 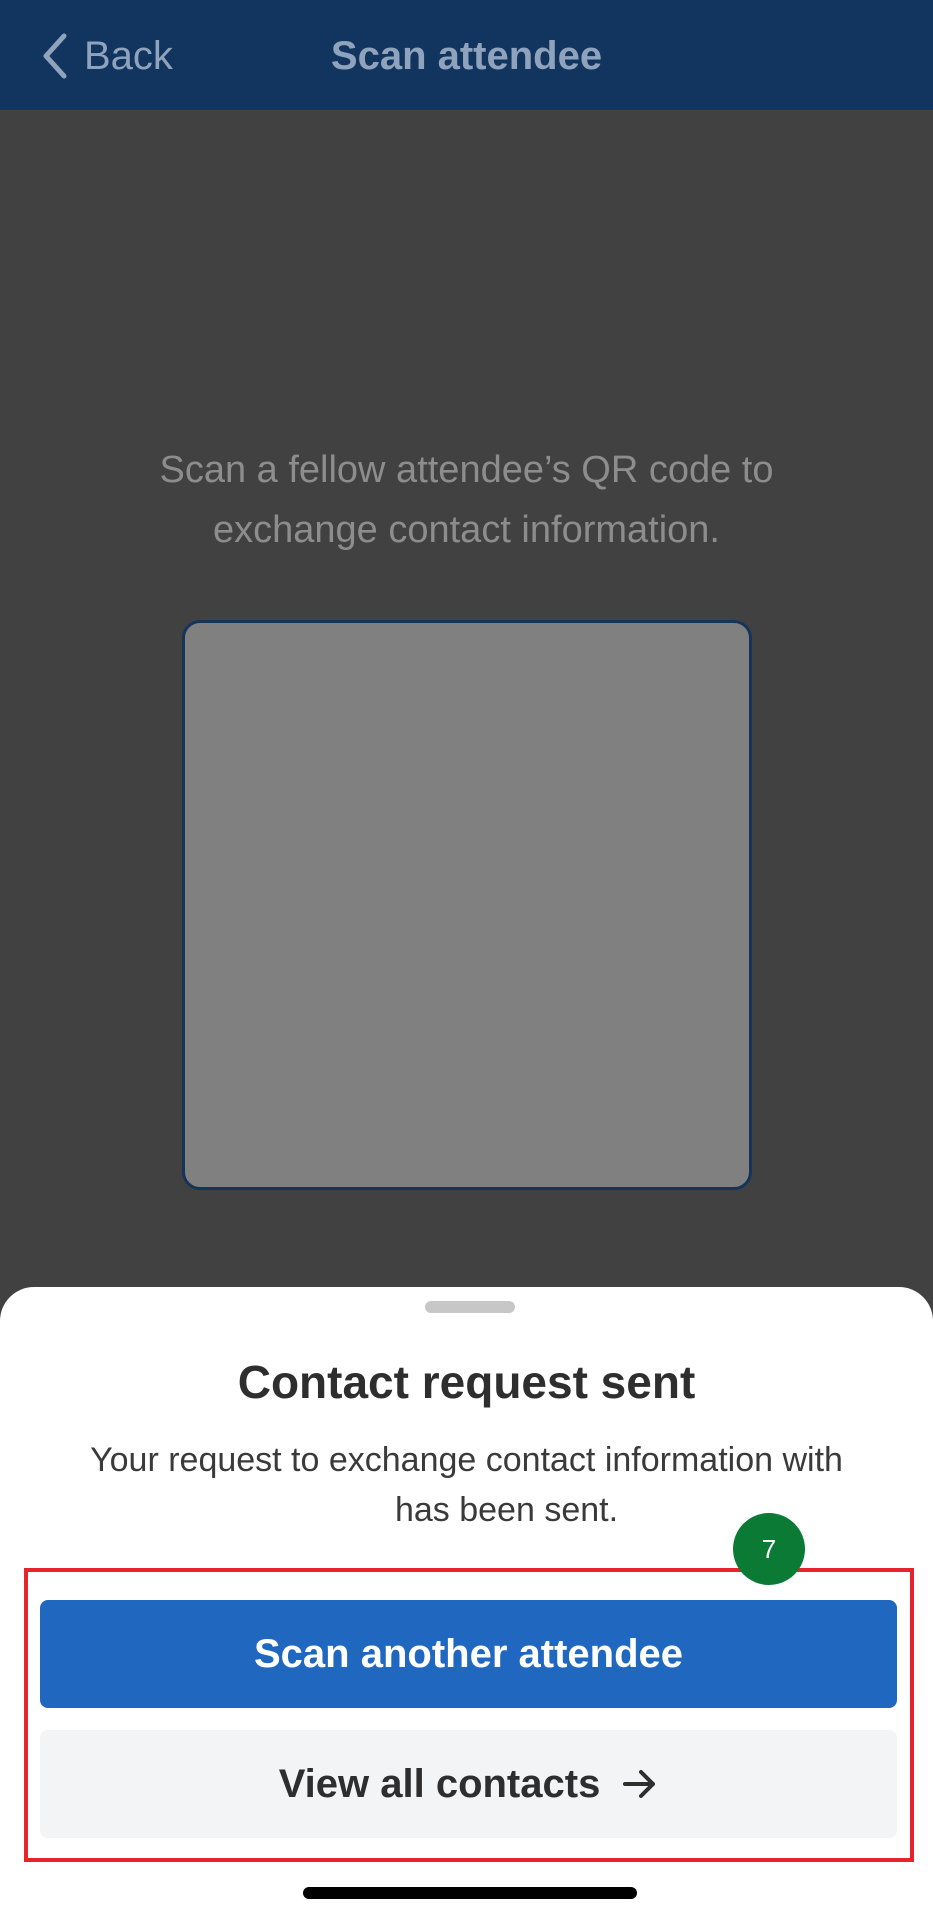 What do you see at coordinates (469, 1715) in the screenshot?
I see `annotation-highlight-box` at bounding box center [469, 1715].